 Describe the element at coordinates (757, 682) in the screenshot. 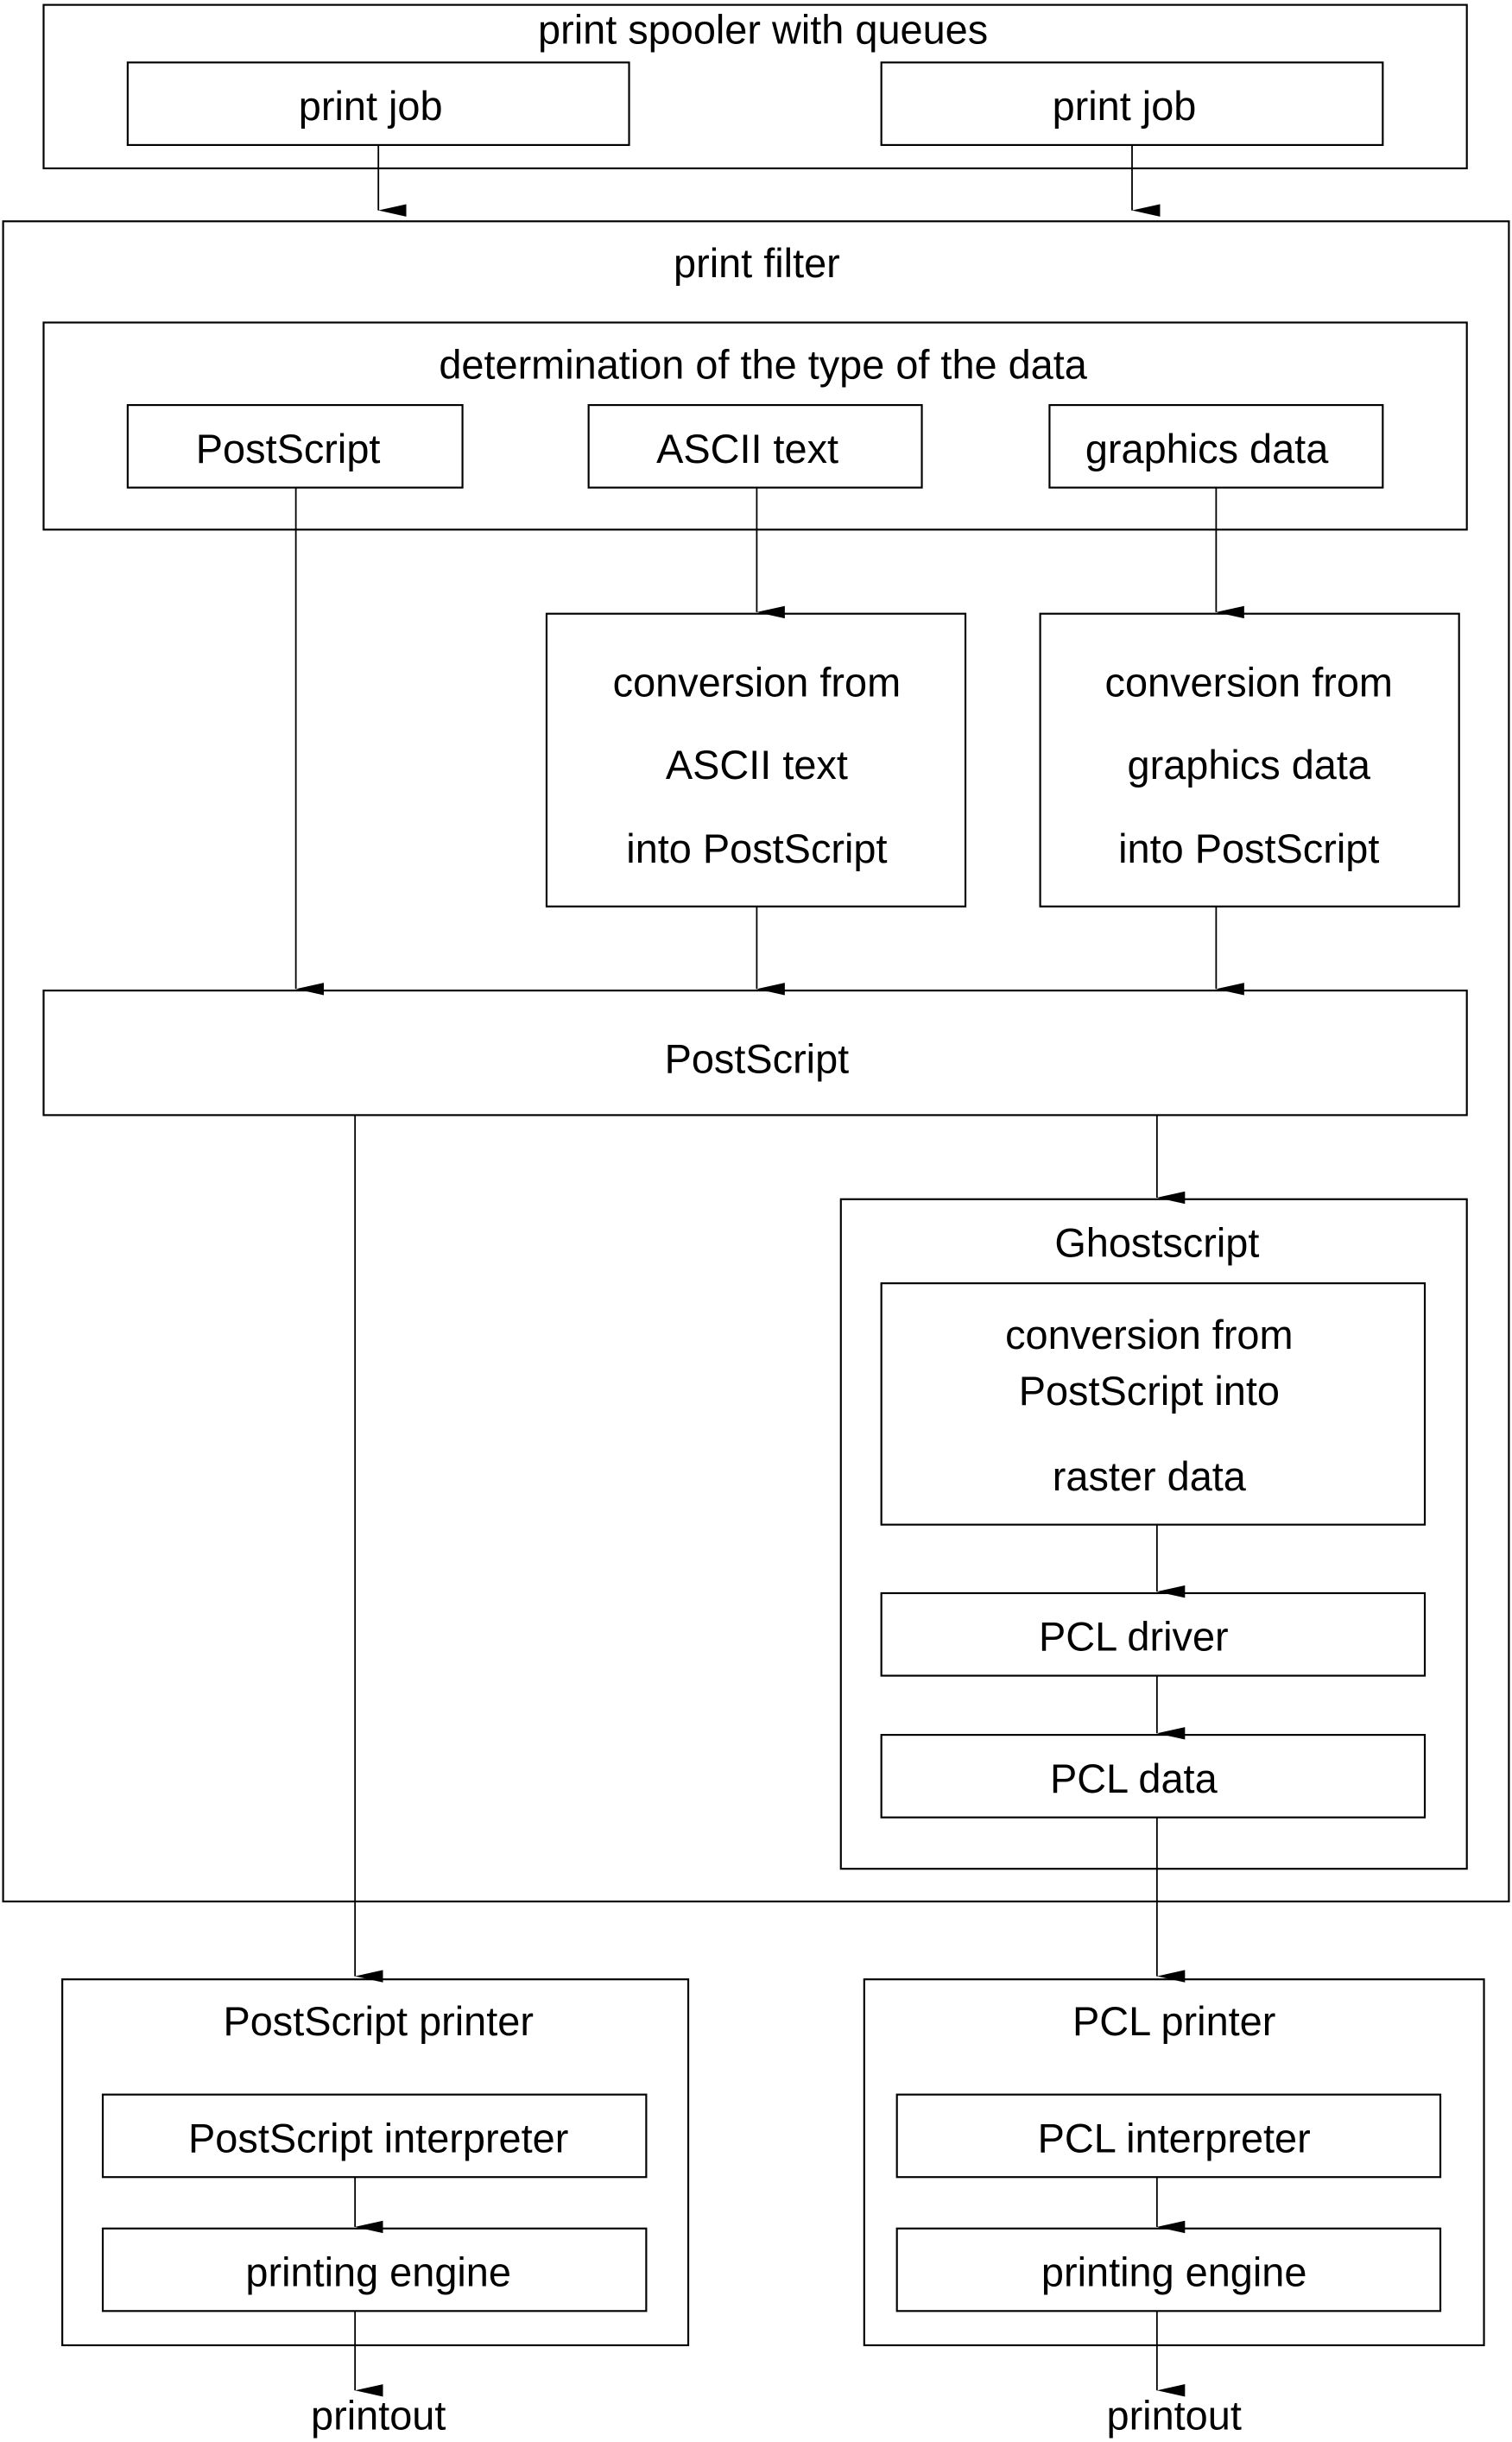

I see `ascii-conversion-line-1: conversion from` at that location.